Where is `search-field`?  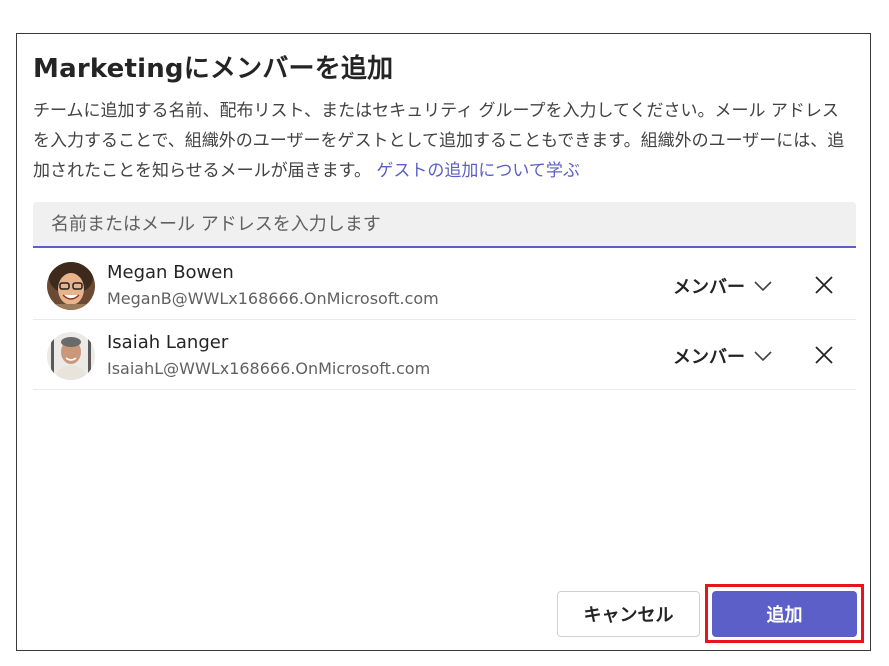
search-field is located at coordinates (444, 225).